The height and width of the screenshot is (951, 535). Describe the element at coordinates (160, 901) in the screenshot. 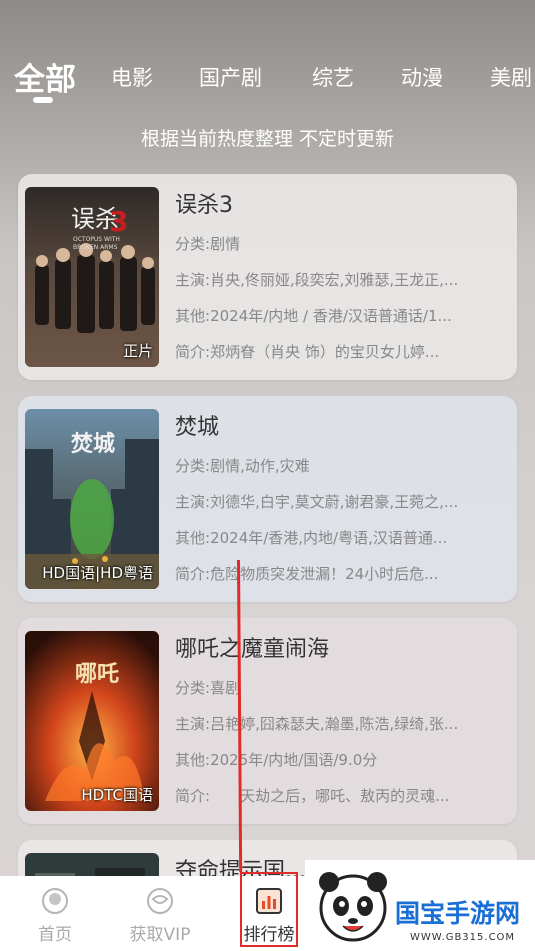

I see `vip-icon` at that location.